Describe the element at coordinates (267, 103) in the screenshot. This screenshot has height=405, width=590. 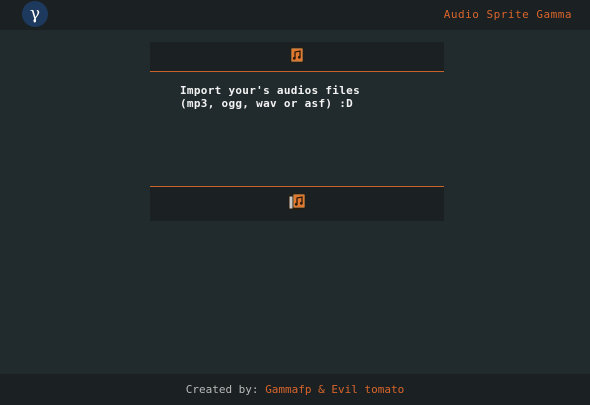
I see `import-line-2: (mp3, ogg, wav or asf) :D` at that location.